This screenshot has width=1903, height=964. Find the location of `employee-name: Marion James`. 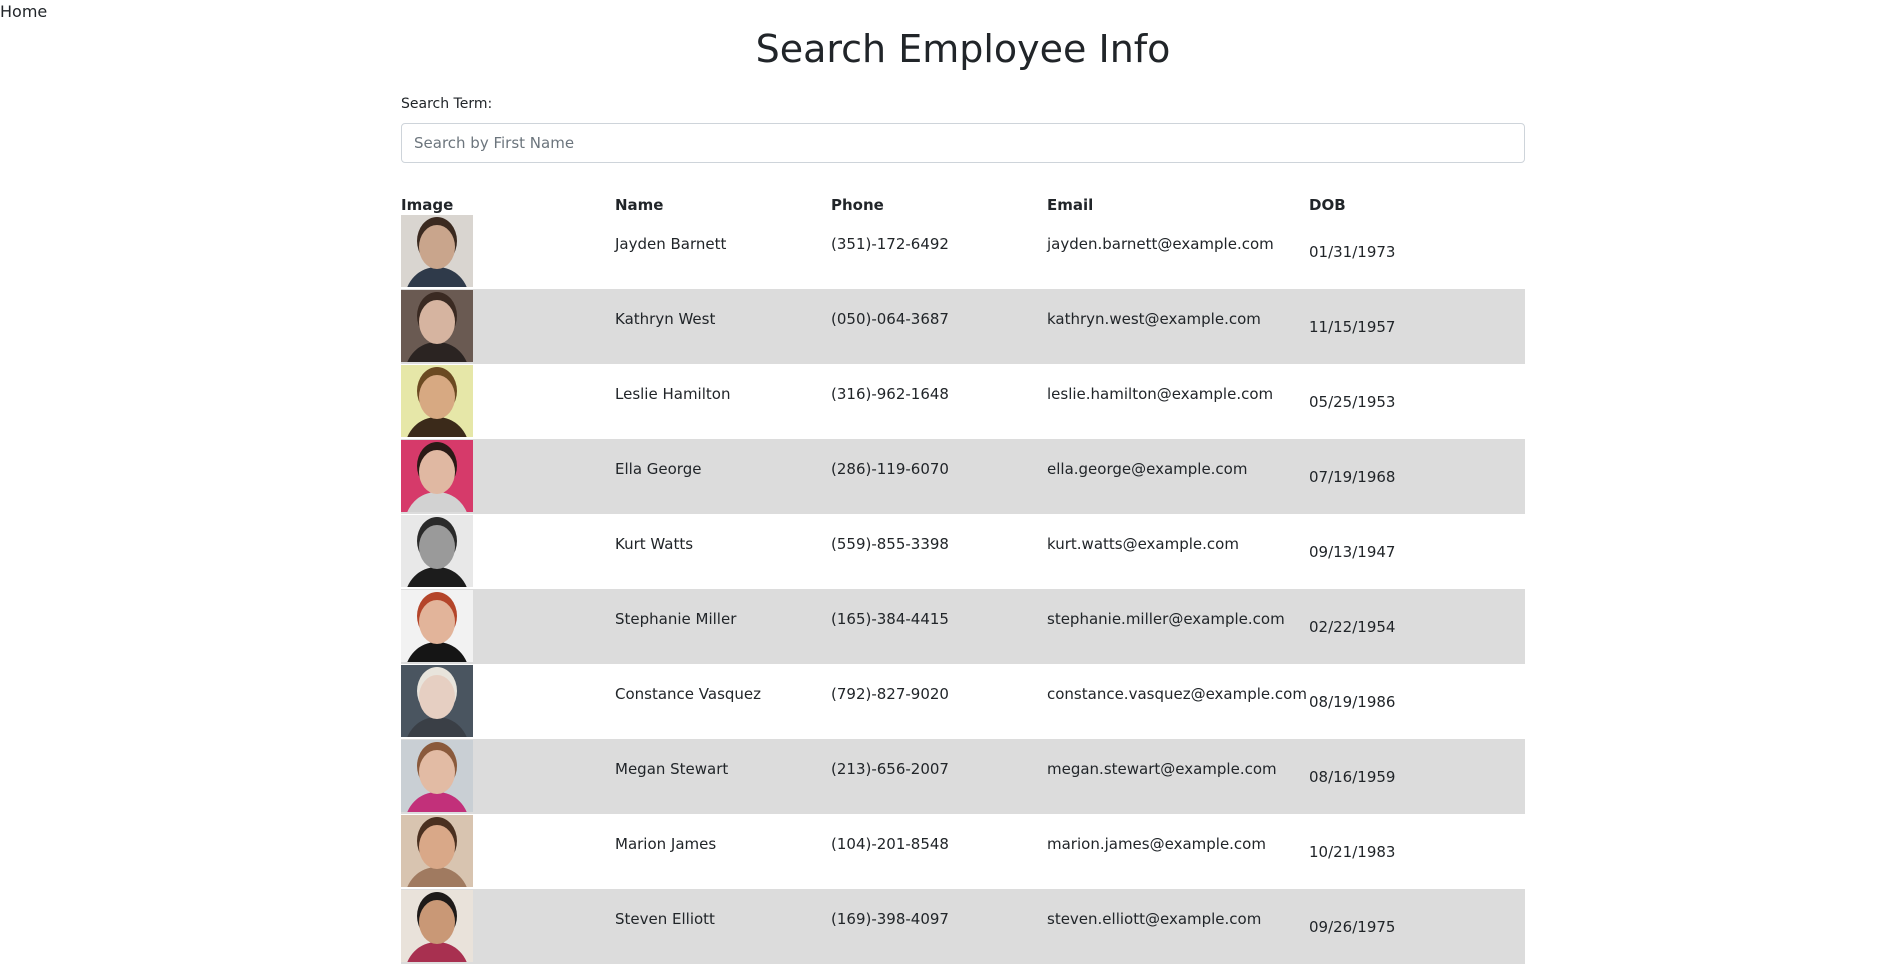

employee-name: Marion James is located at coordinates (666, 844).